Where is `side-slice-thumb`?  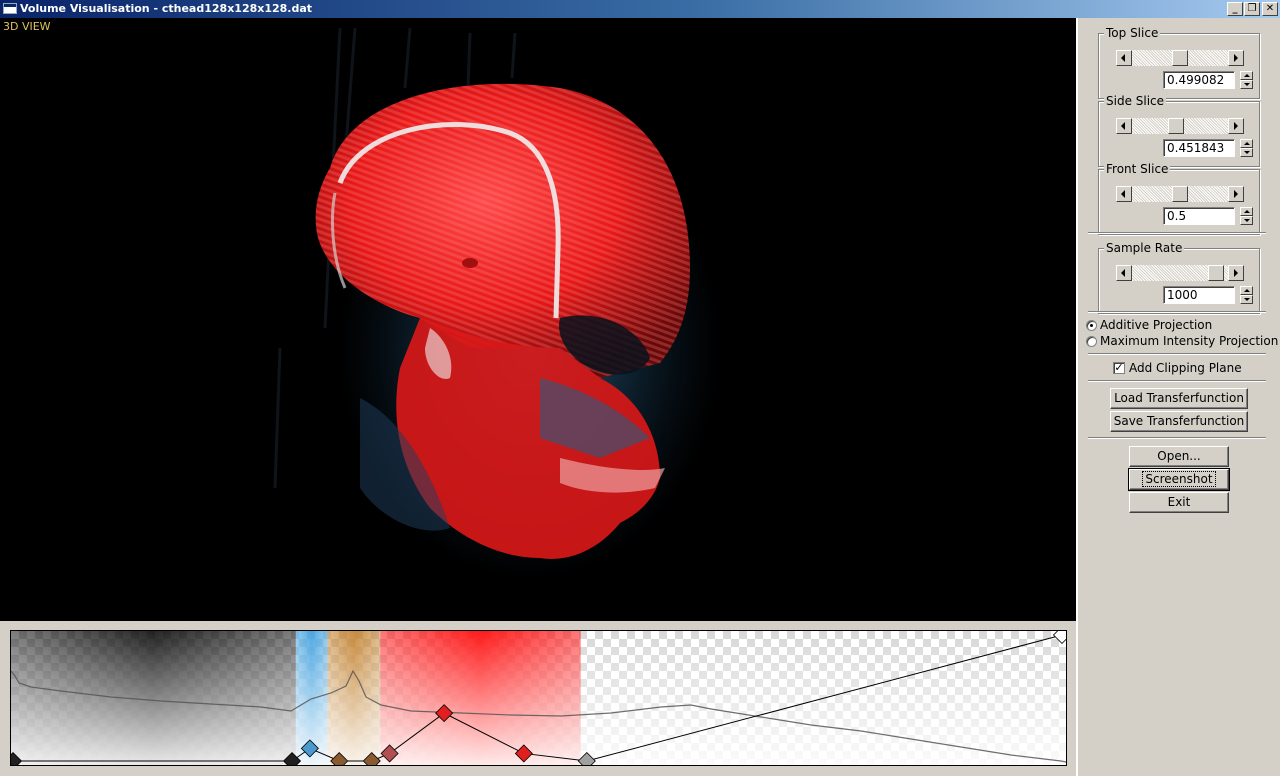
side-slice-thumb is located at coordinates (1176, 126).